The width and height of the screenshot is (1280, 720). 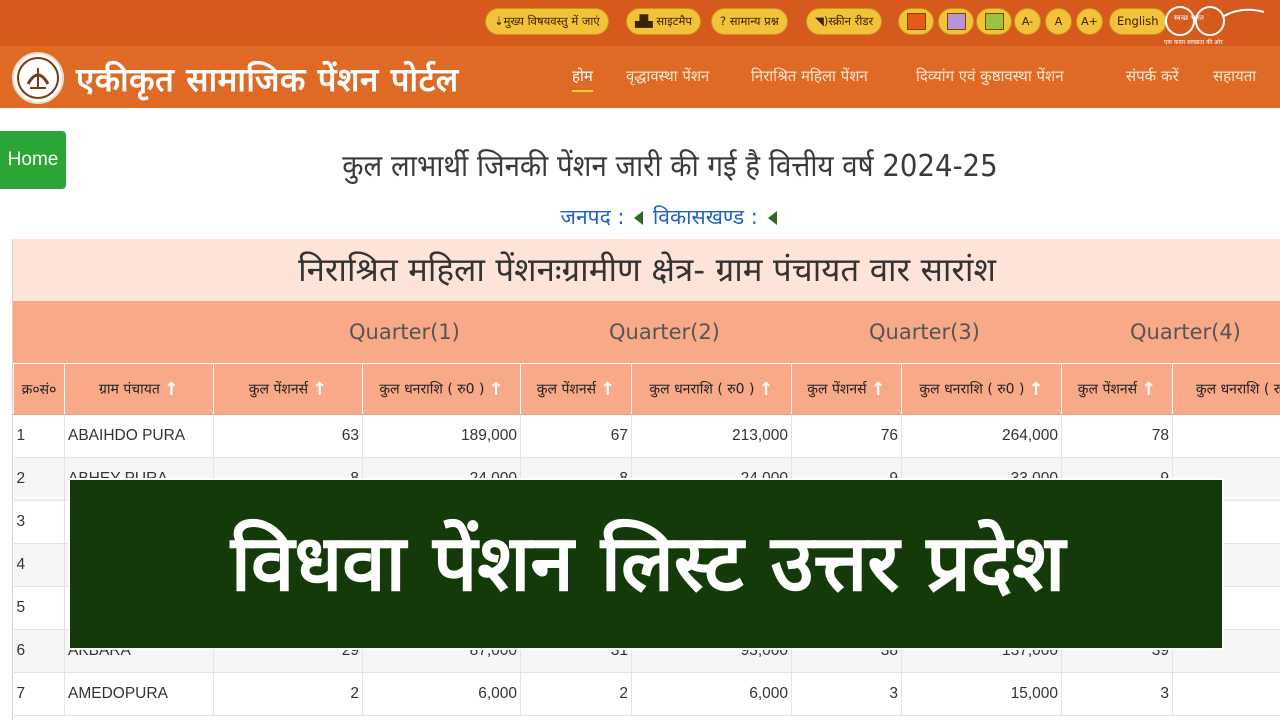 What do you see at coordinates (139, 694) in the screenshot?
I see `gram-panchayat-link: AMEDOPURA` at bounding box center [139, 694].